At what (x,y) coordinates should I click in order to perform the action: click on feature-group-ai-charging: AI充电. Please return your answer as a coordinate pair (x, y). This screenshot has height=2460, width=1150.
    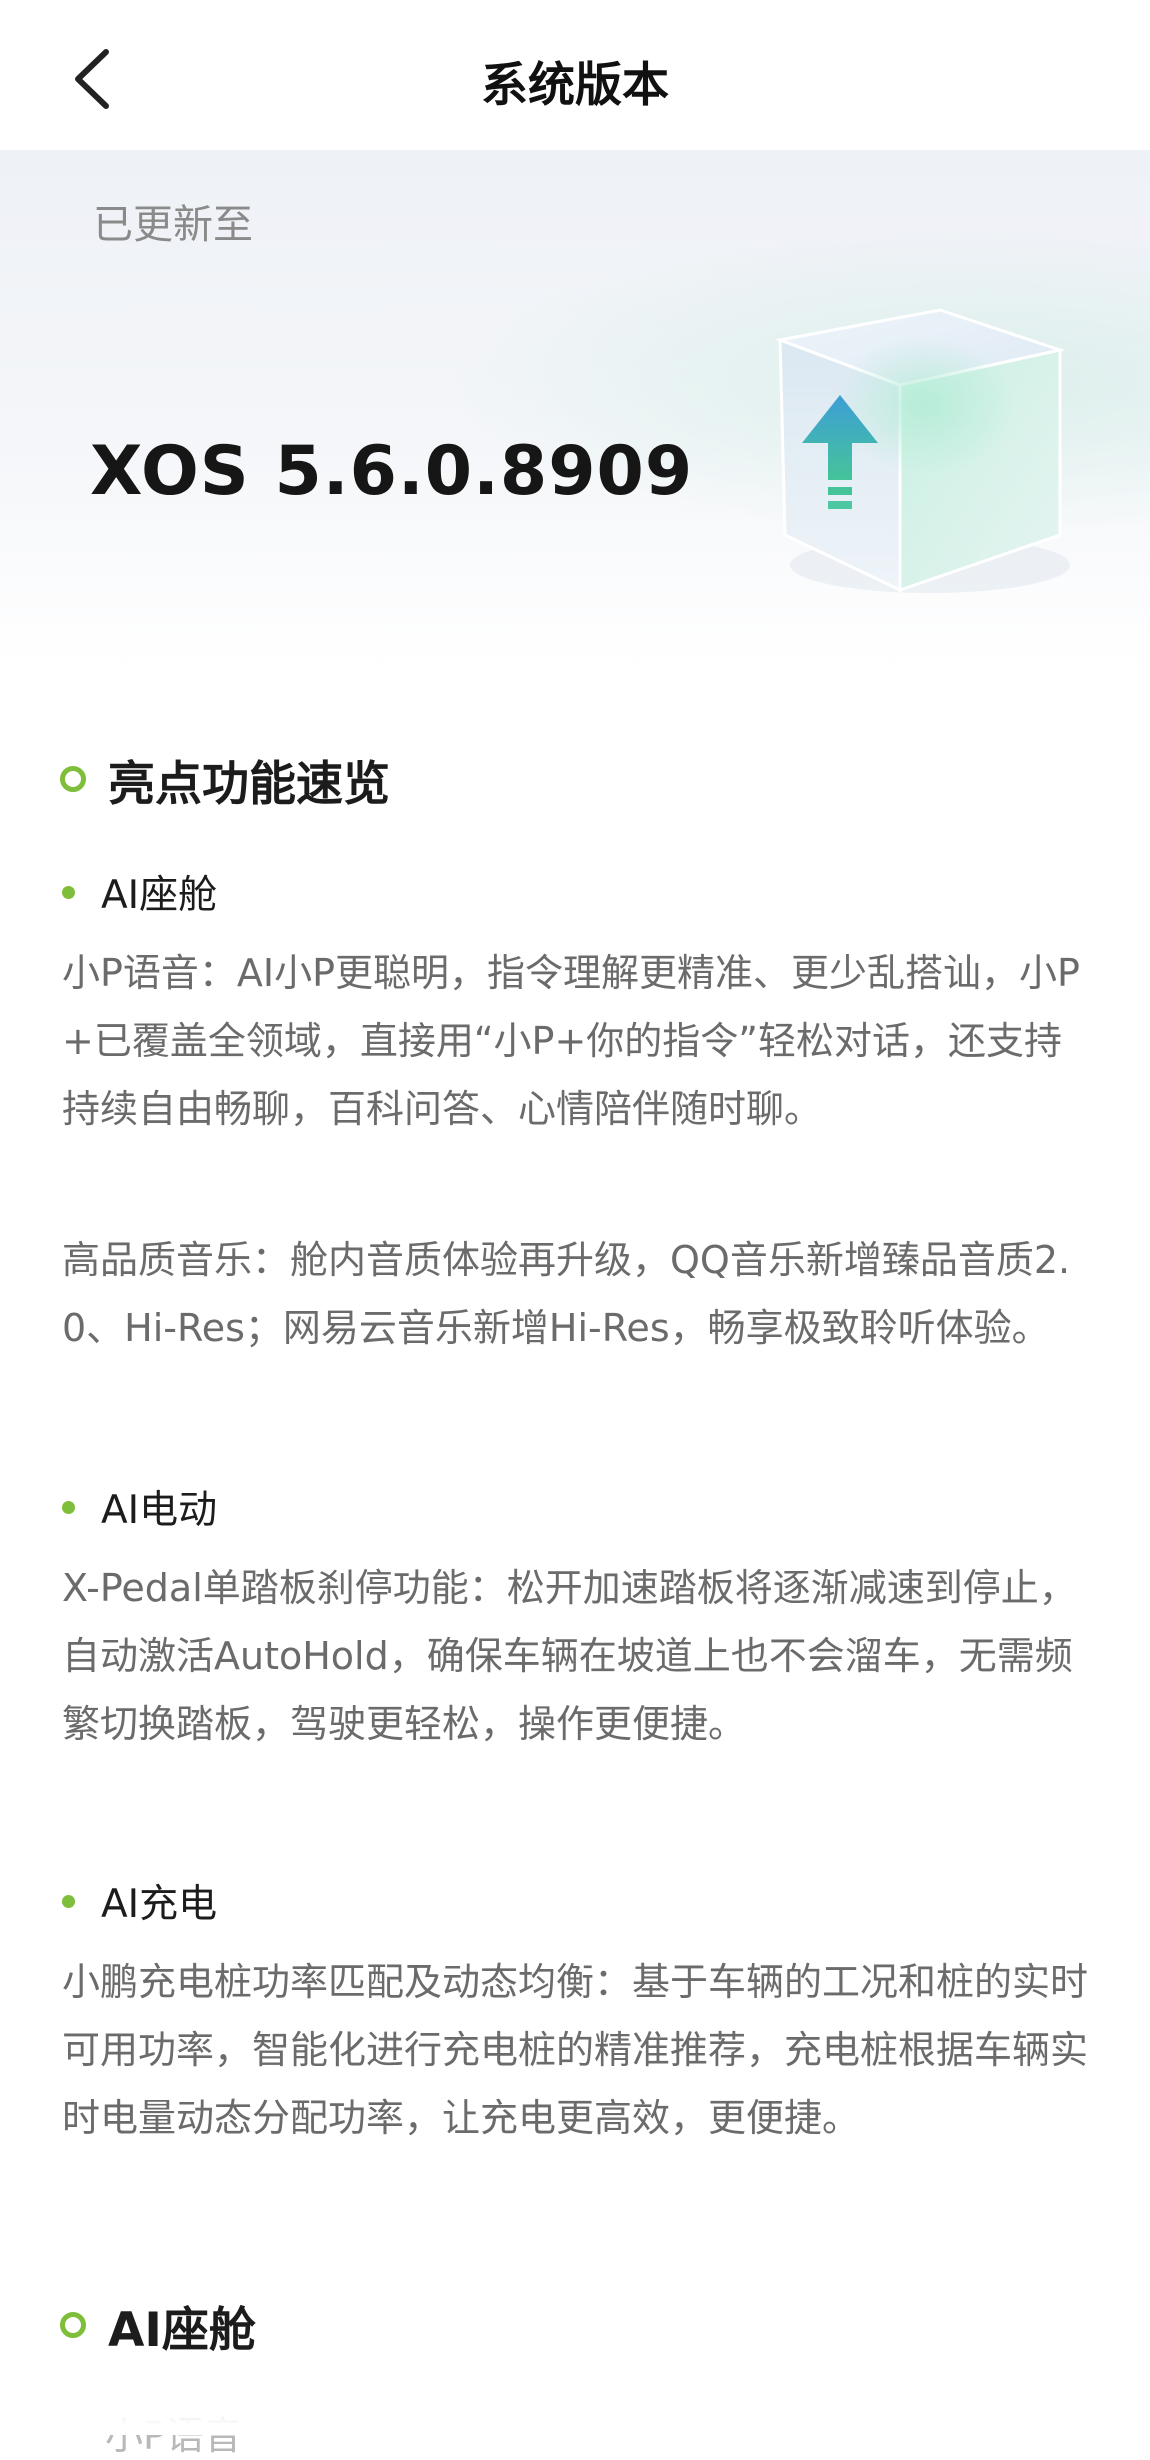
    Looking at the image, I should click on (139, 1901).